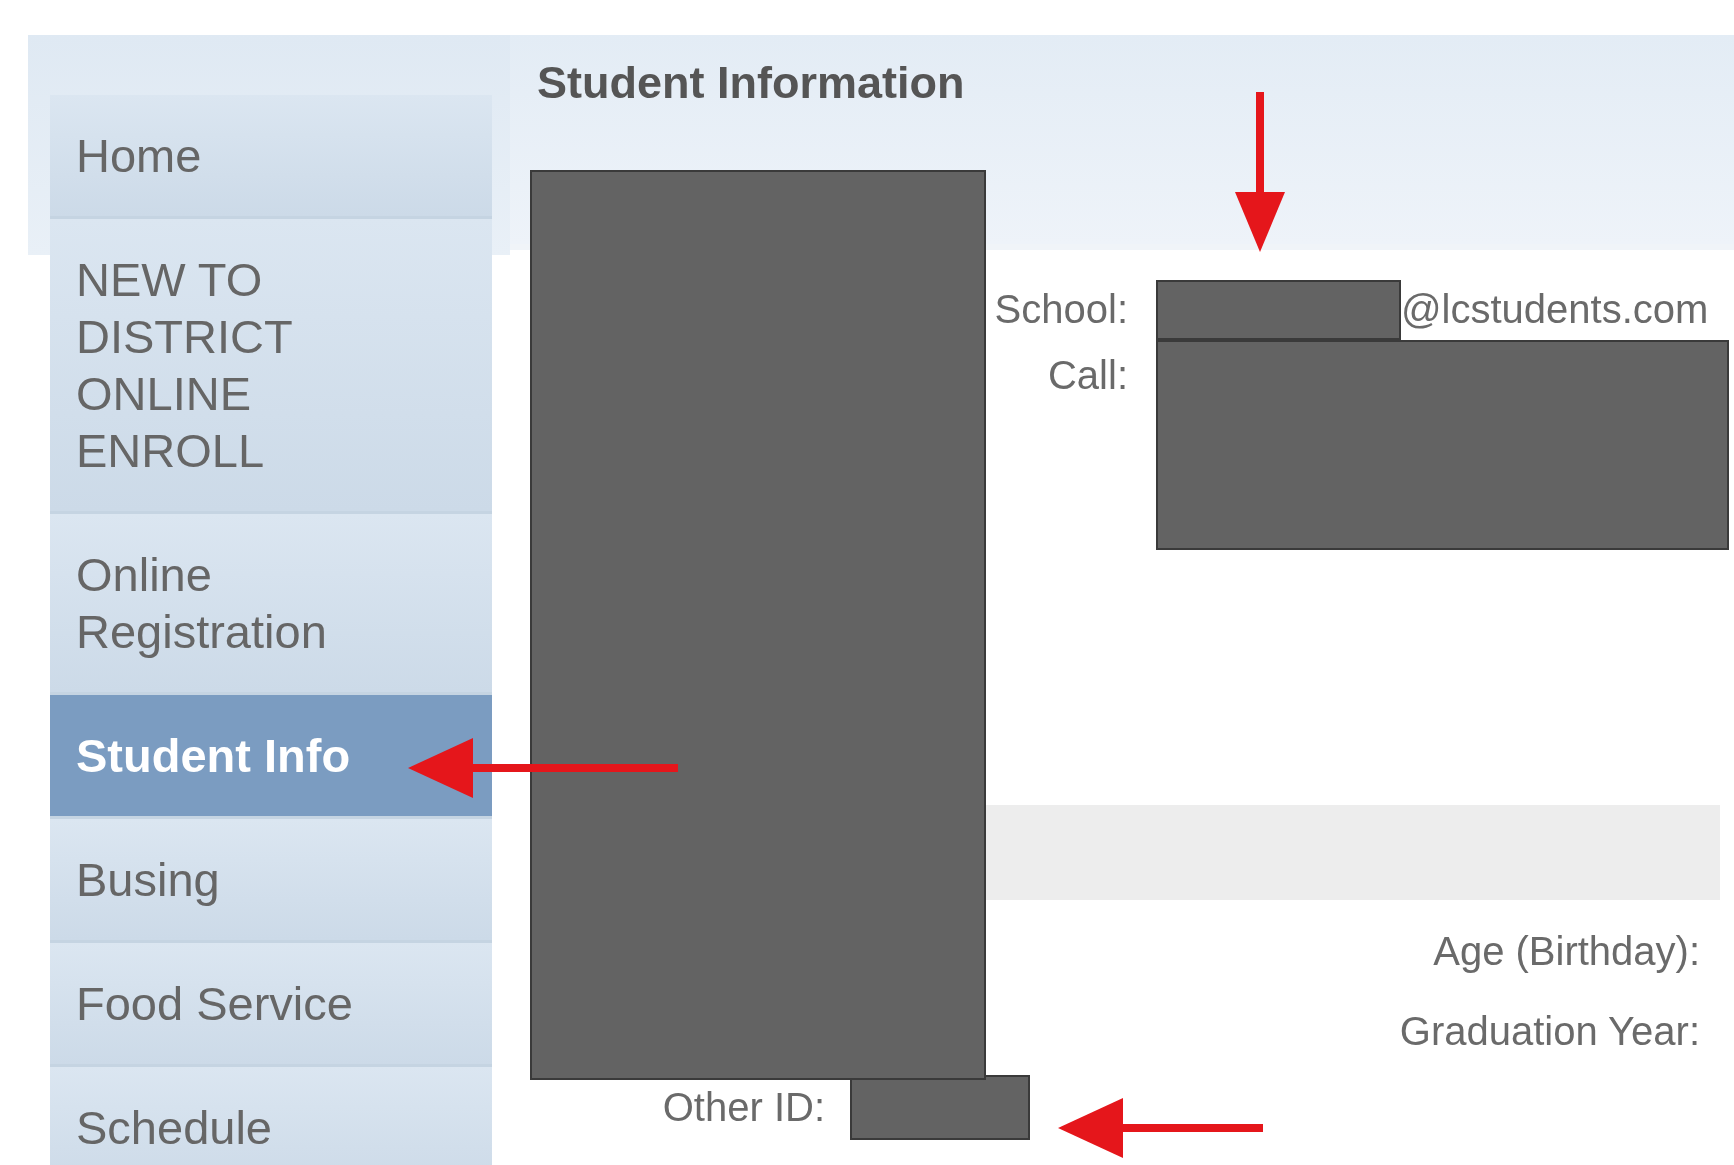  What do you see at coordinates (751, 82) in the screenshot?
I see `page-title: Student Information` at bounding box center [751, 82].